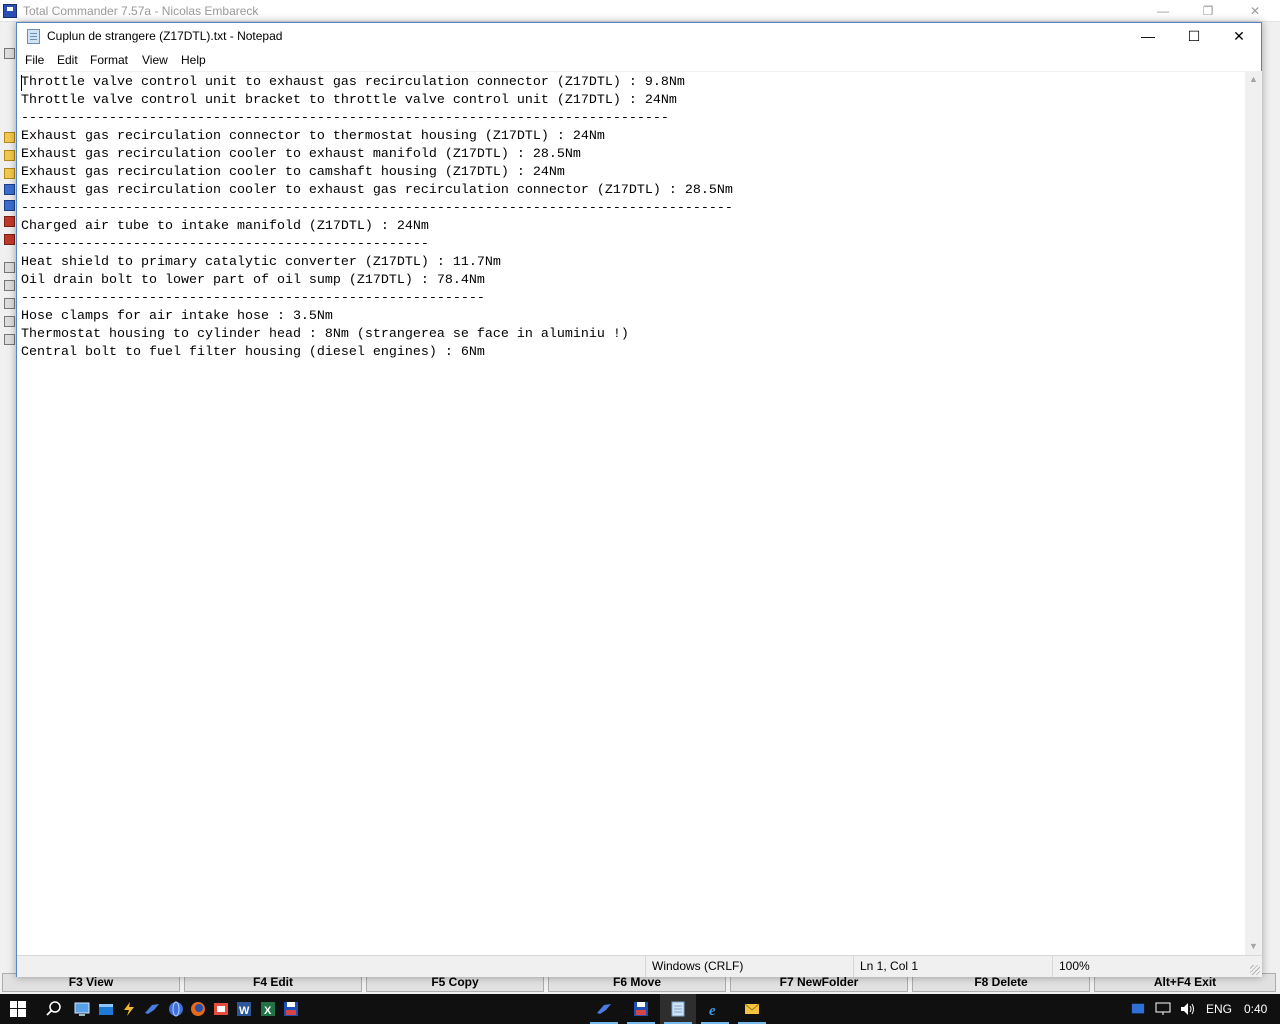  Describe the element at coordinates (268, 1011) in the screenshot. I see `svg-text: X` at that location.